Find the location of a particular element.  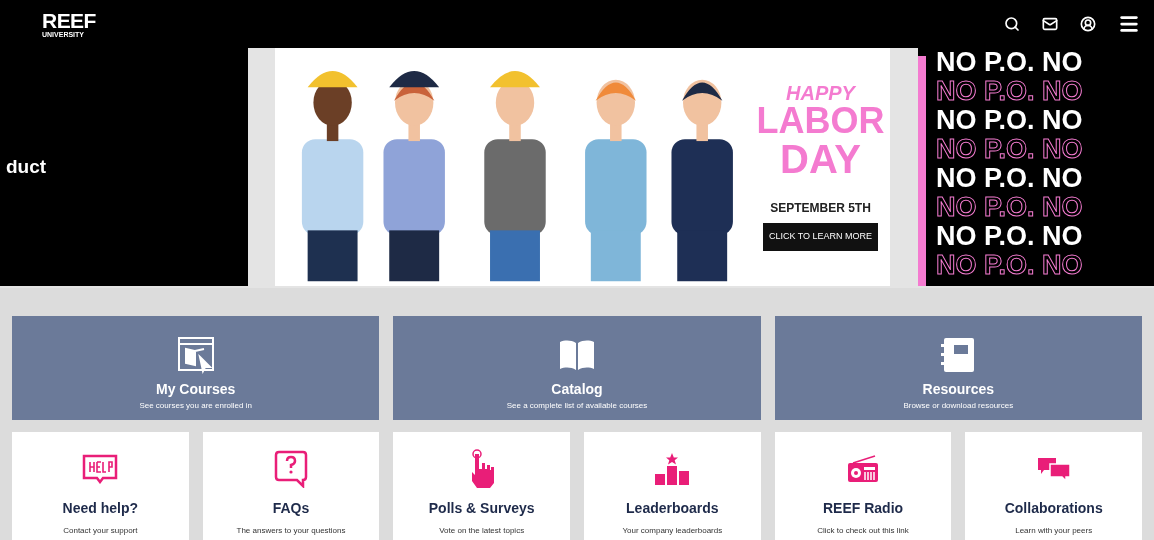

search-icon is located at coordinates (1012, 24).